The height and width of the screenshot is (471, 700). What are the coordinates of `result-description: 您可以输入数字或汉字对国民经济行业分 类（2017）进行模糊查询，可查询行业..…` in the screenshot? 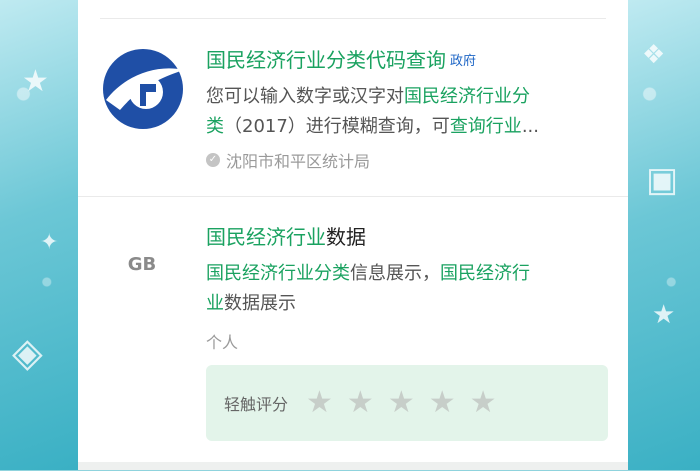 It's located at (407, 112).